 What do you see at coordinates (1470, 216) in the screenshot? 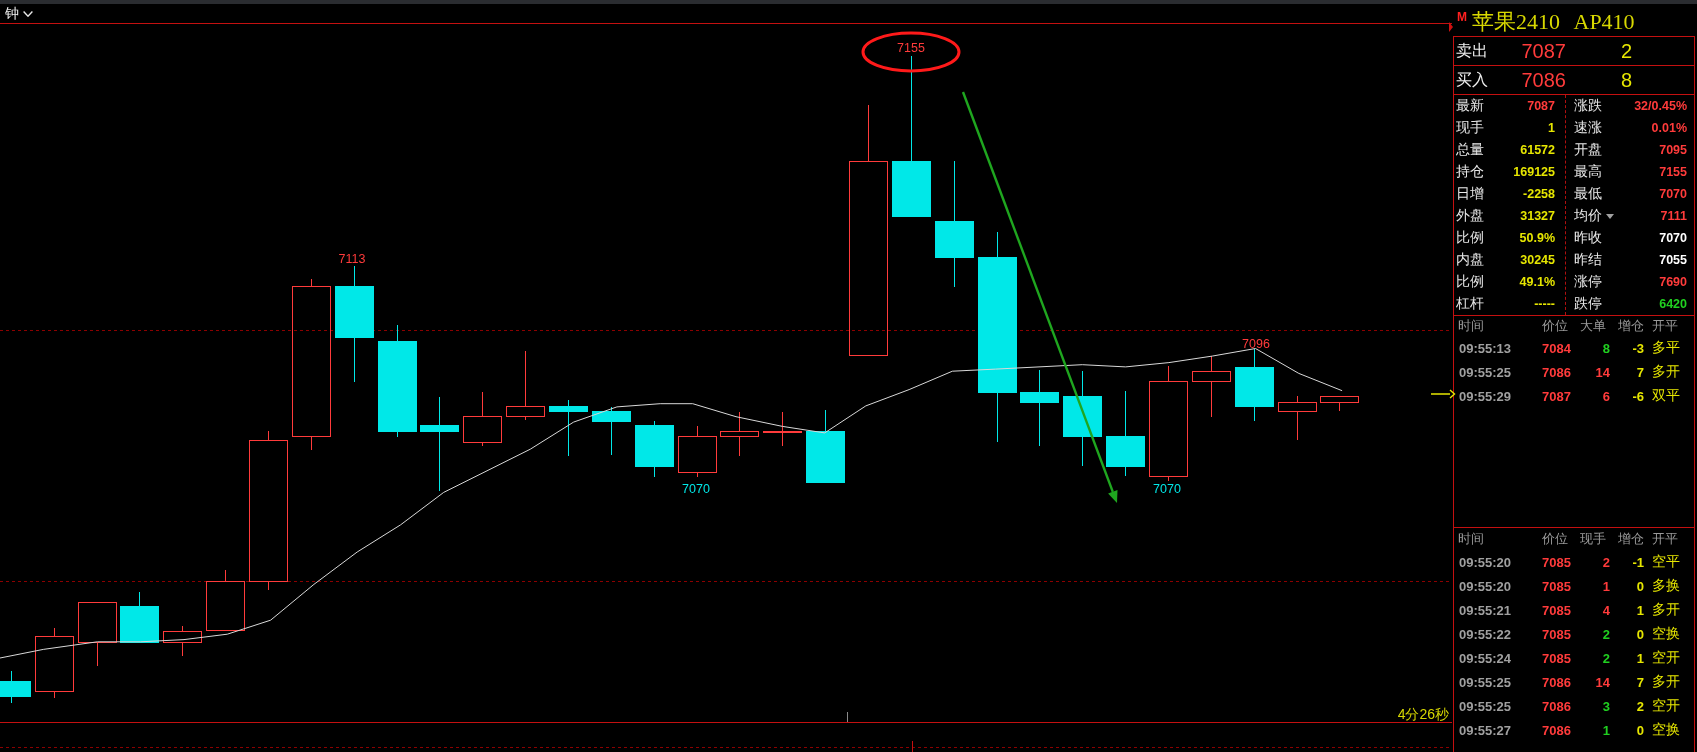
I see `stat-label: 外盘` at bounding box center [1470, 216].